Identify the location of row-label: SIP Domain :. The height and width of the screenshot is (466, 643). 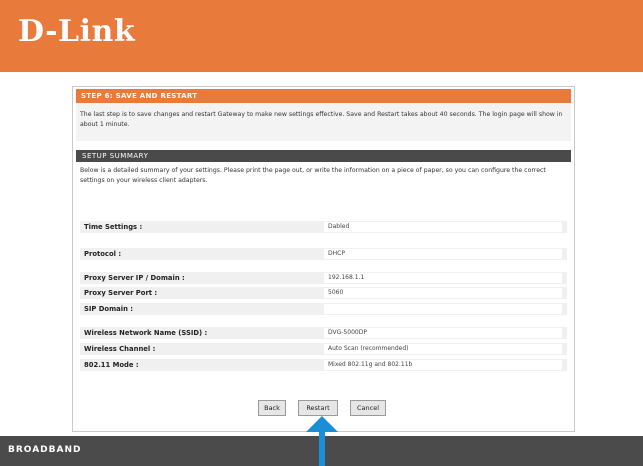
(109, 309).